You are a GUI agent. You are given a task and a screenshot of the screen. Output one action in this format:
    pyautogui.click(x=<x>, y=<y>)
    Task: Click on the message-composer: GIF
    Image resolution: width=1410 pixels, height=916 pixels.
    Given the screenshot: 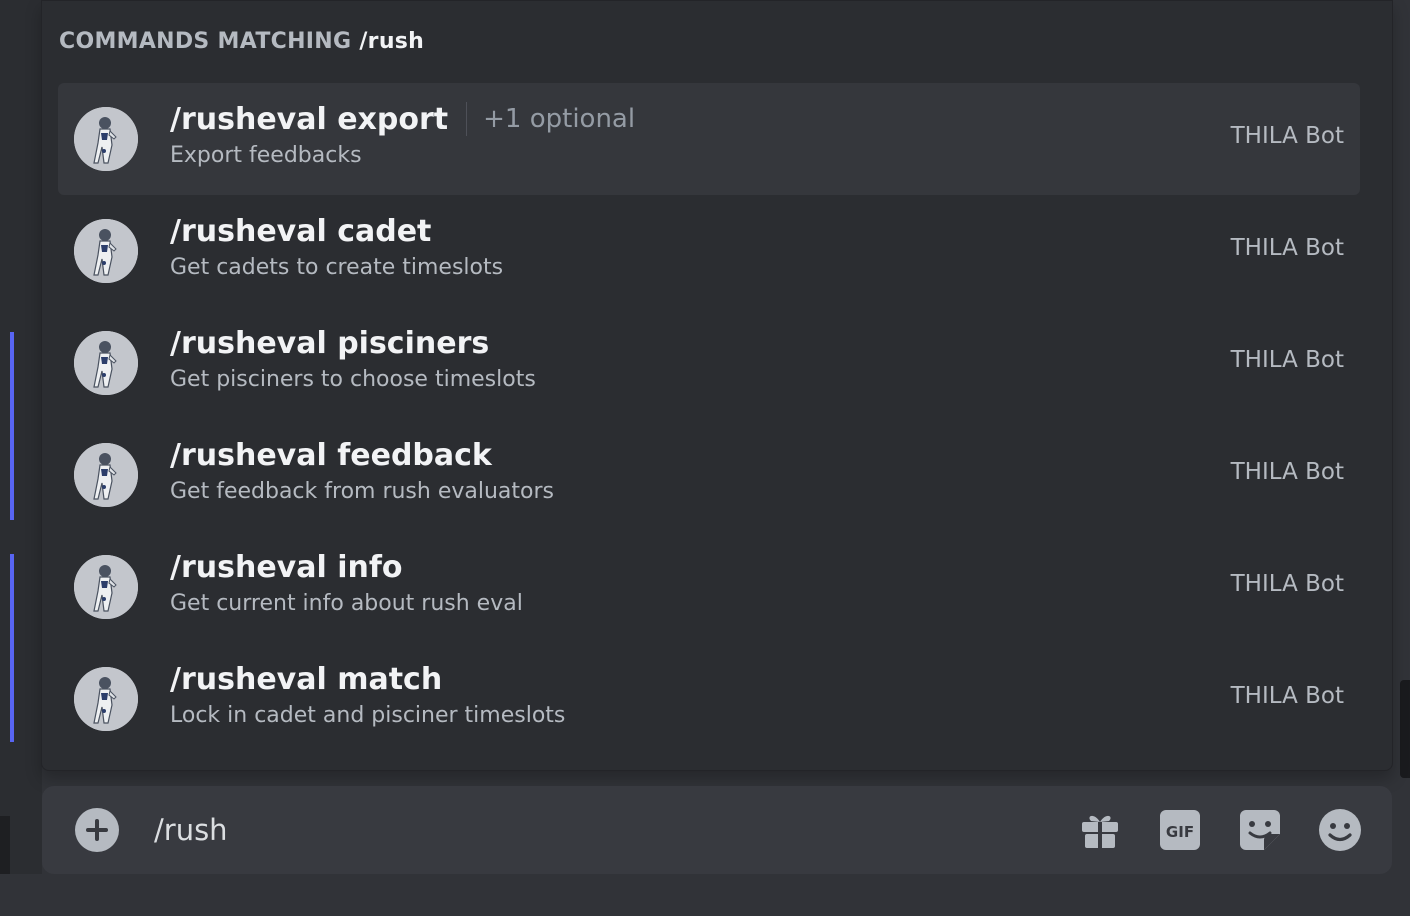 What is the action you would take?
    pyautogui.click(x=717, y=830)
    